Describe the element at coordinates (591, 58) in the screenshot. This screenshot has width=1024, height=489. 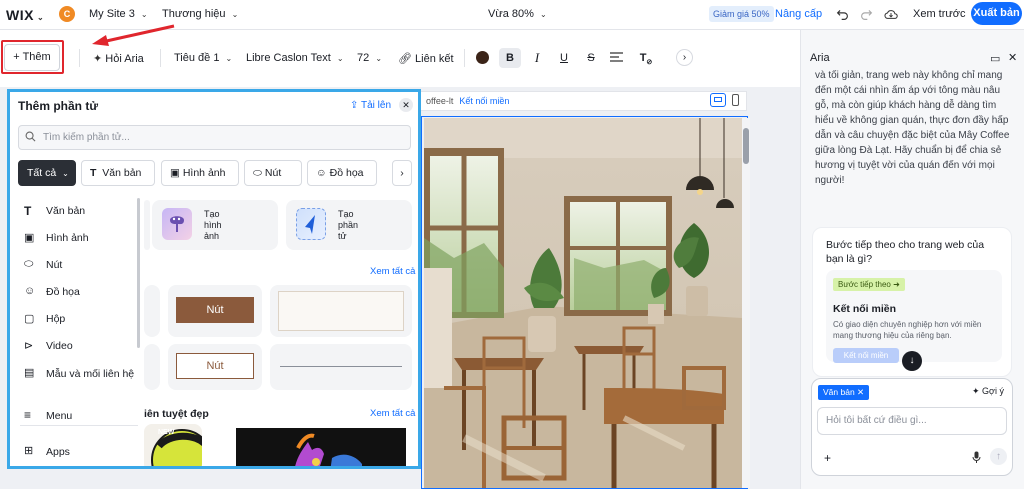
I see `strikethrough-button: S` at that location.